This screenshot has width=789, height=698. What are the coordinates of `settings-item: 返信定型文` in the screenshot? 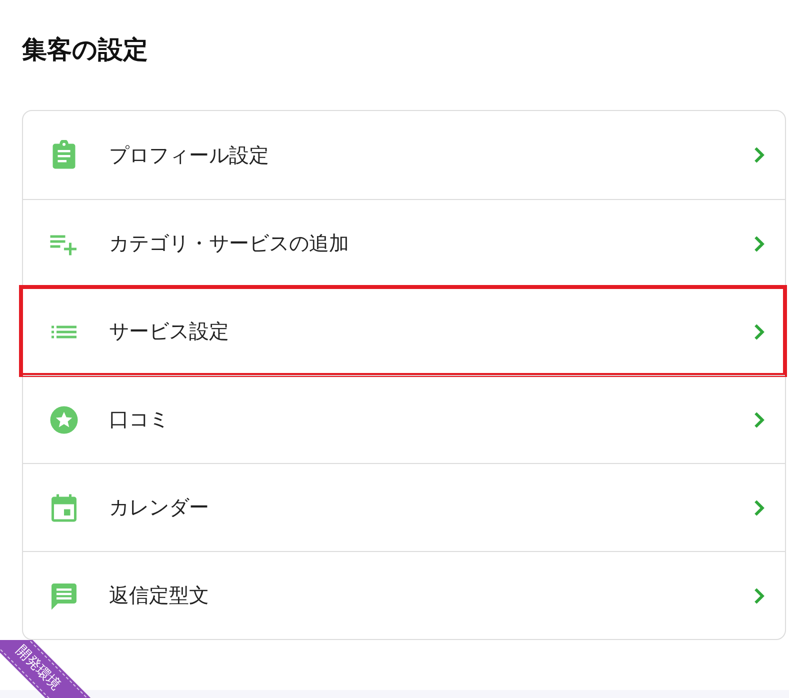 It's located at (404, 595).